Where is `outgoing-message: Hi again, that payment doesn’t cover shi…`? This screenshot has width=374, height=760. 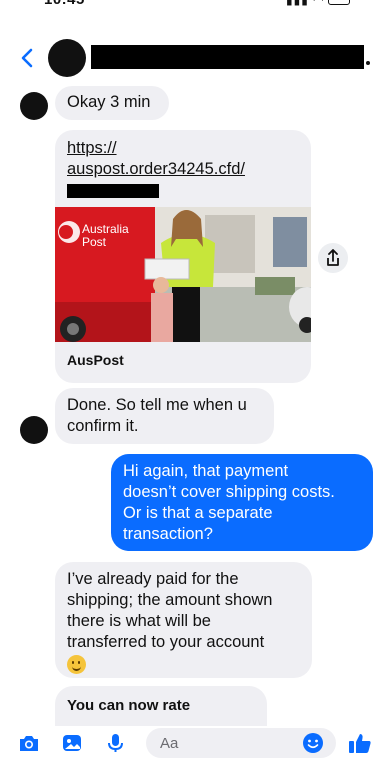
outgoing-message: Hi again, that payment doesn’t cover shi… is located at coordinates (242, 502).